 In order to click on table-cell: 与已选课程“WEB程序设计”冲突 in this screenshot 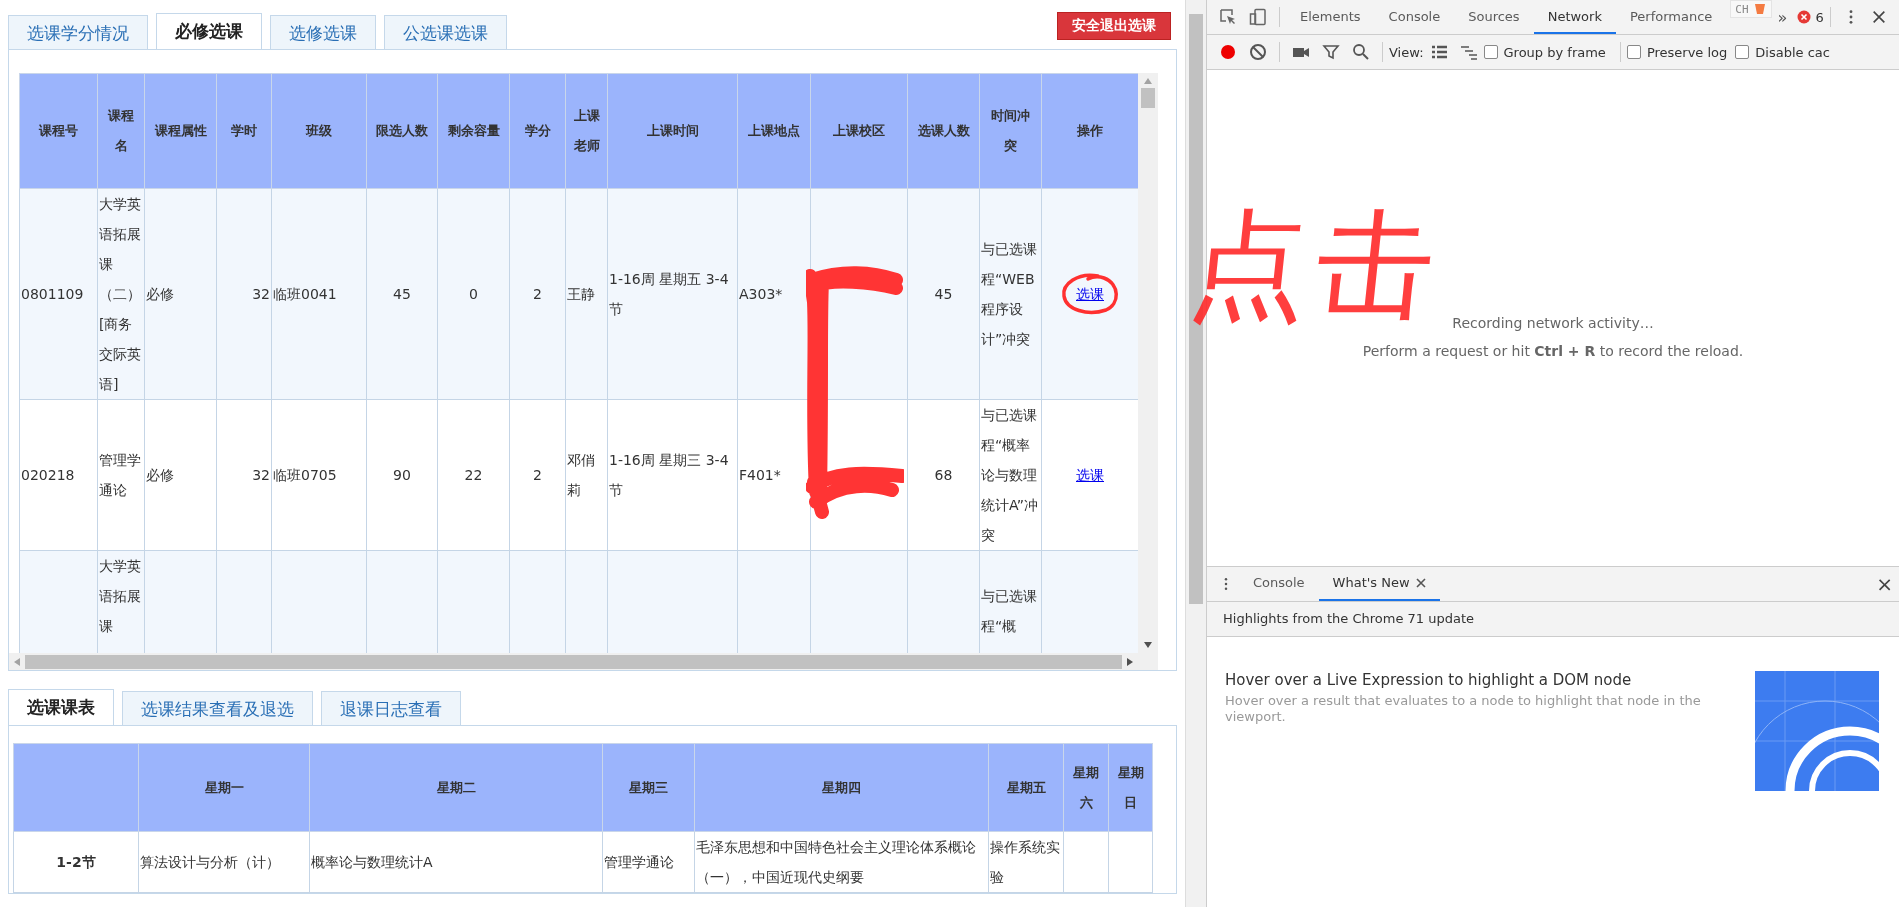, I will do `click(1010, 294)`.